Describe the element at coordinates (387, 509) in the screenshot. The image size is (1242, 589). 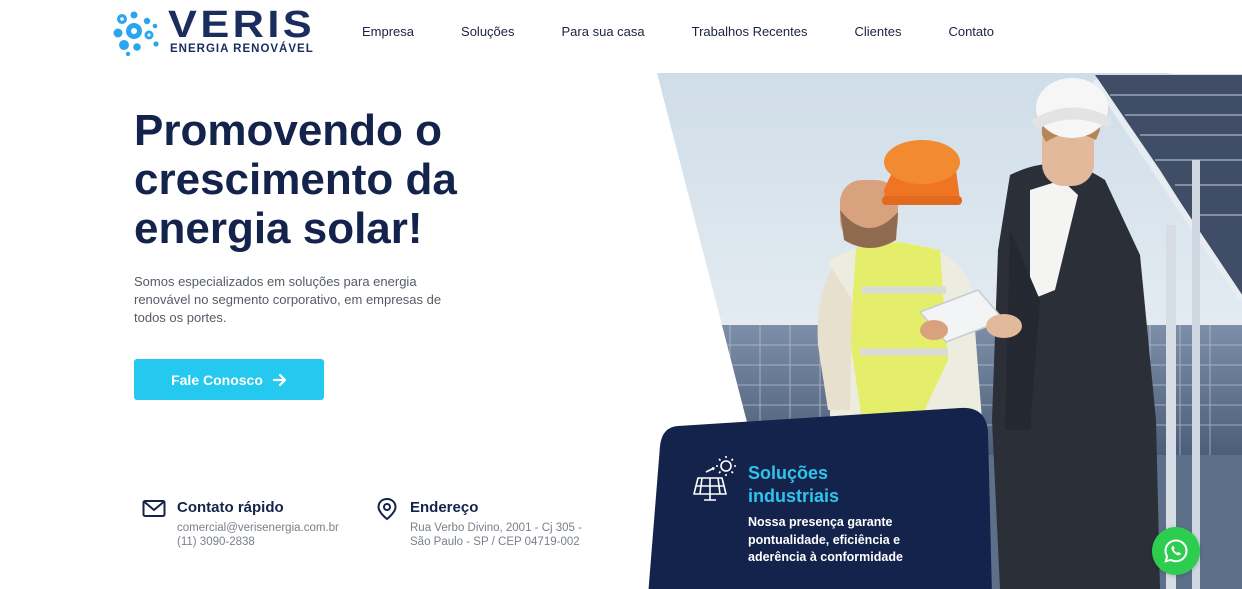
I see `map-pin-icon` at that location.